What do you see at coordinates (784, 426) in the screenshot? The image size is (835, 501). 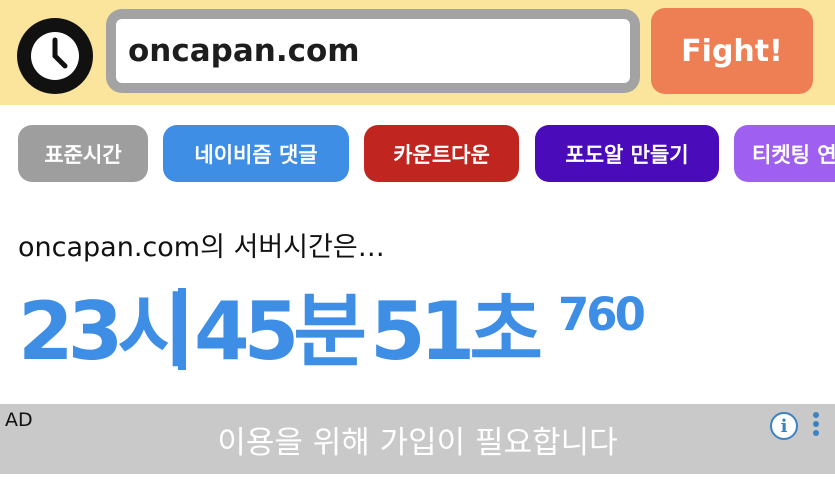 I see `info-icon: i` at bounding box center [784, 426].